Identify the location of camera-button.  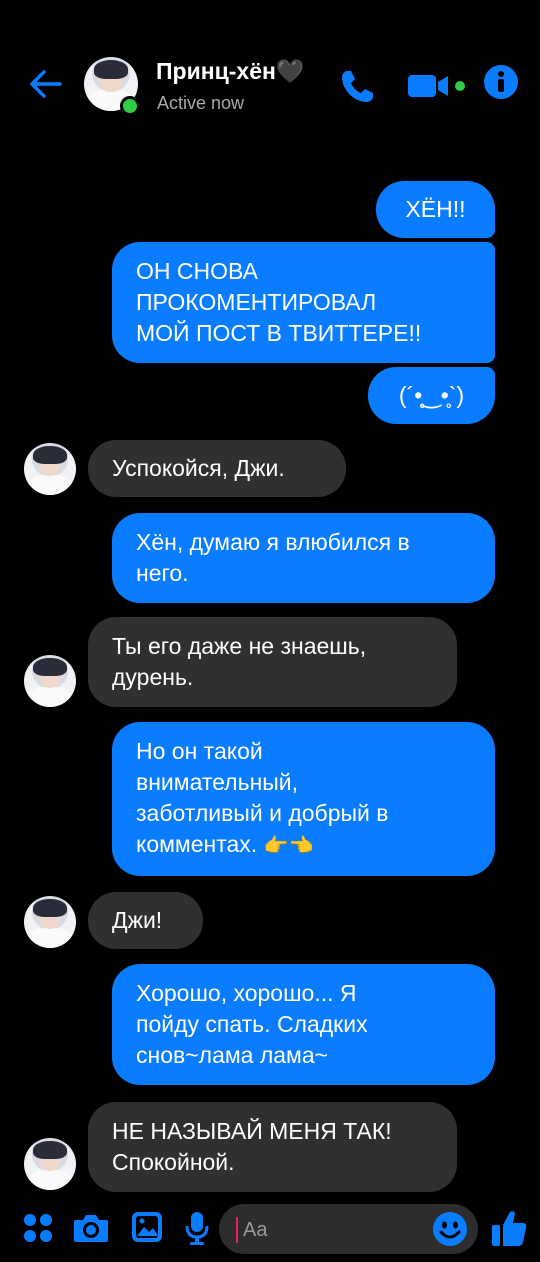
(91, 1228).